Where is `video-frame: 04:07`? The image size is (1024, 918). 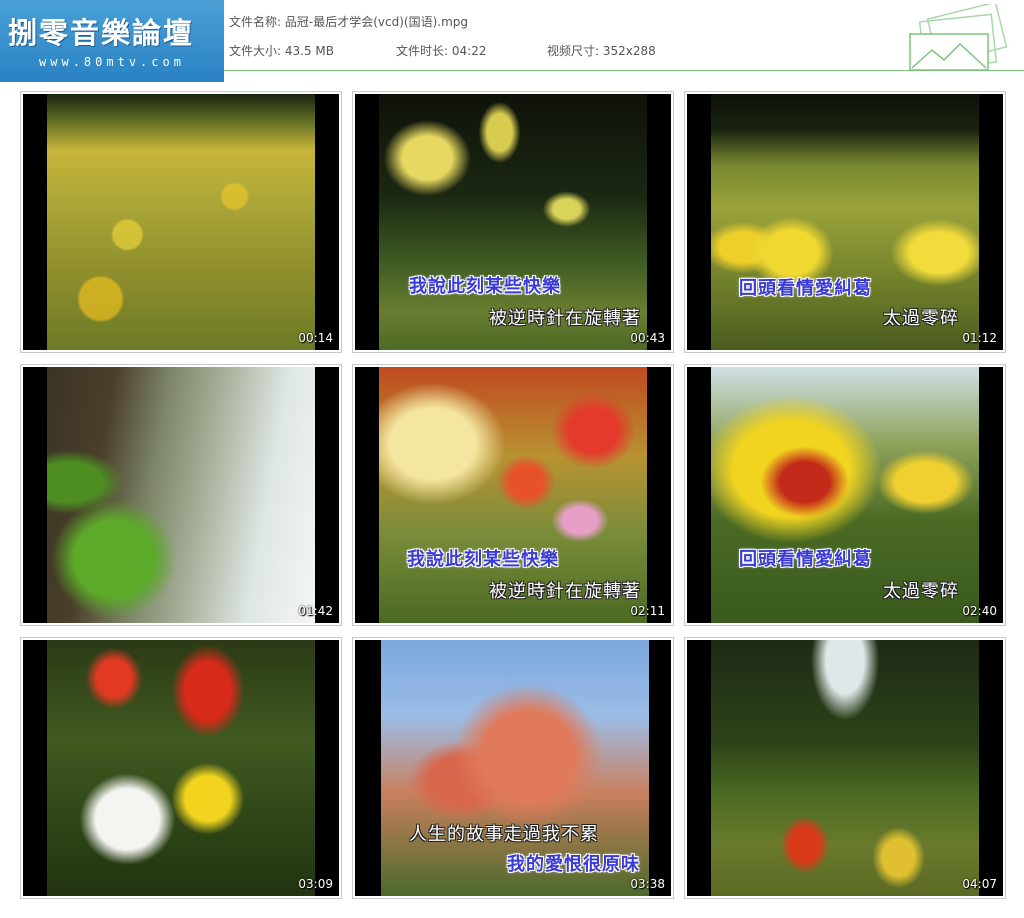 video-frame: 04:07 is located at coordinates (845, 768).